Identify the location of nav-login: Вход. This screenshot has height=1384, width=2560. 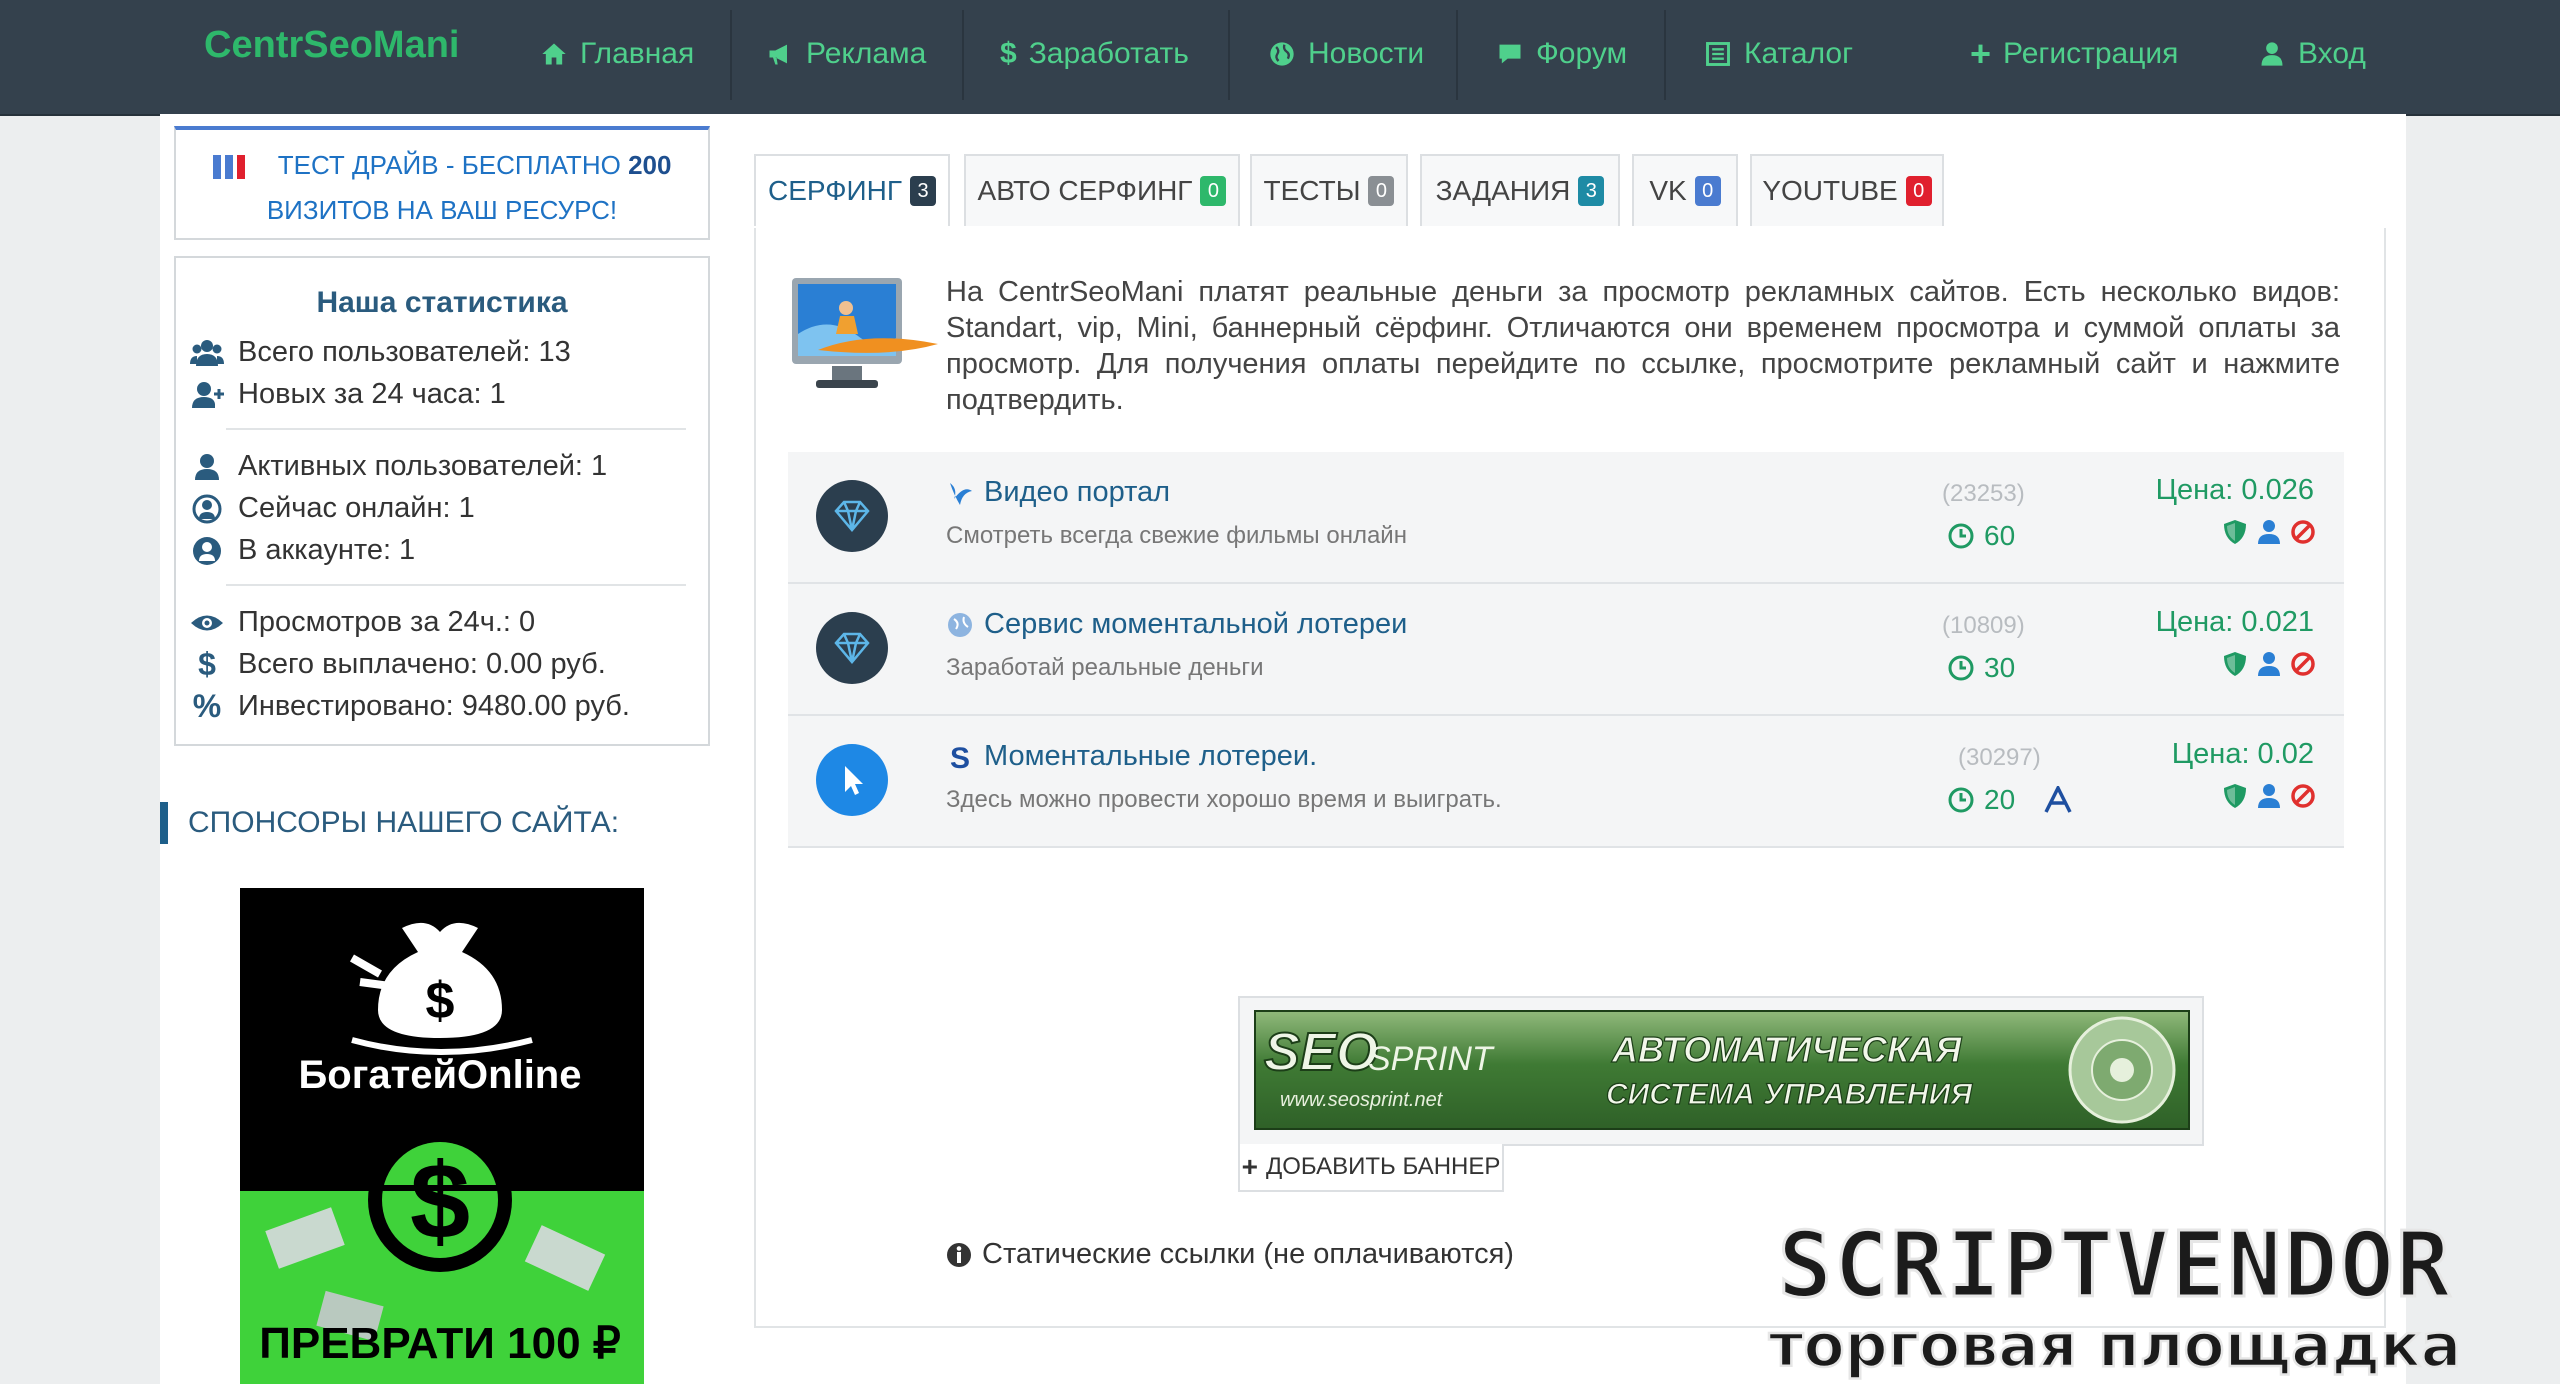
(2312, 54).